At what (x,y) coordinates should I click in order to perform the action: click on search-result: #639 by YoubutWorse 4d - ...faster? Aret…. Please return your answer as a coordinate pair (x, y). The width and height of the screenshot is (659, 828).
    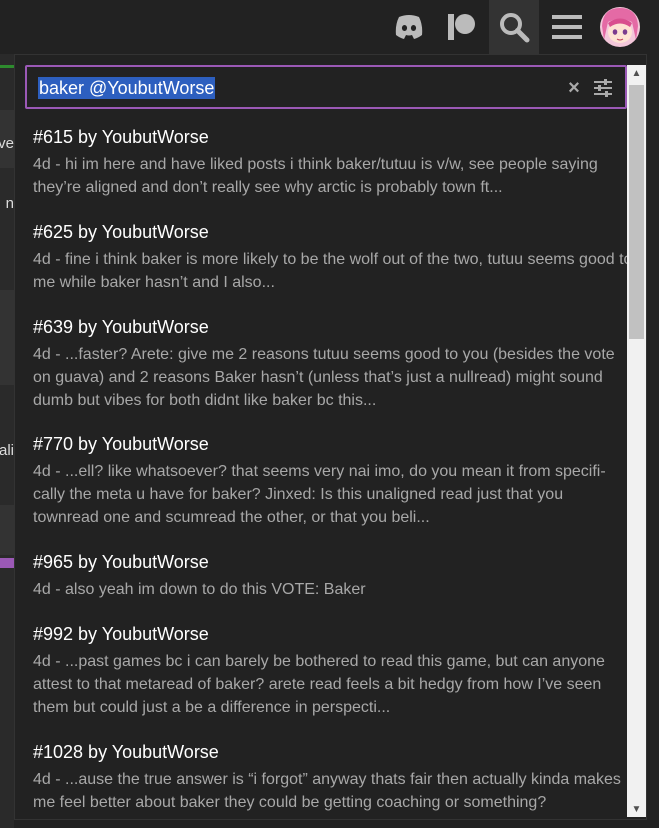
    Looking at the image, I should click on (321, 363).